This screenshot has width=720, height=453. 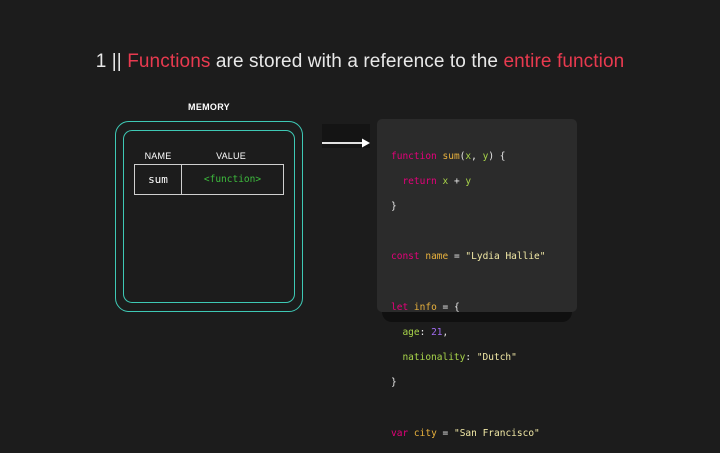 What do you see at coordinates (434, 358) in the screenshot?
I see `code-token: nationality` at bounding box center [434, 358].